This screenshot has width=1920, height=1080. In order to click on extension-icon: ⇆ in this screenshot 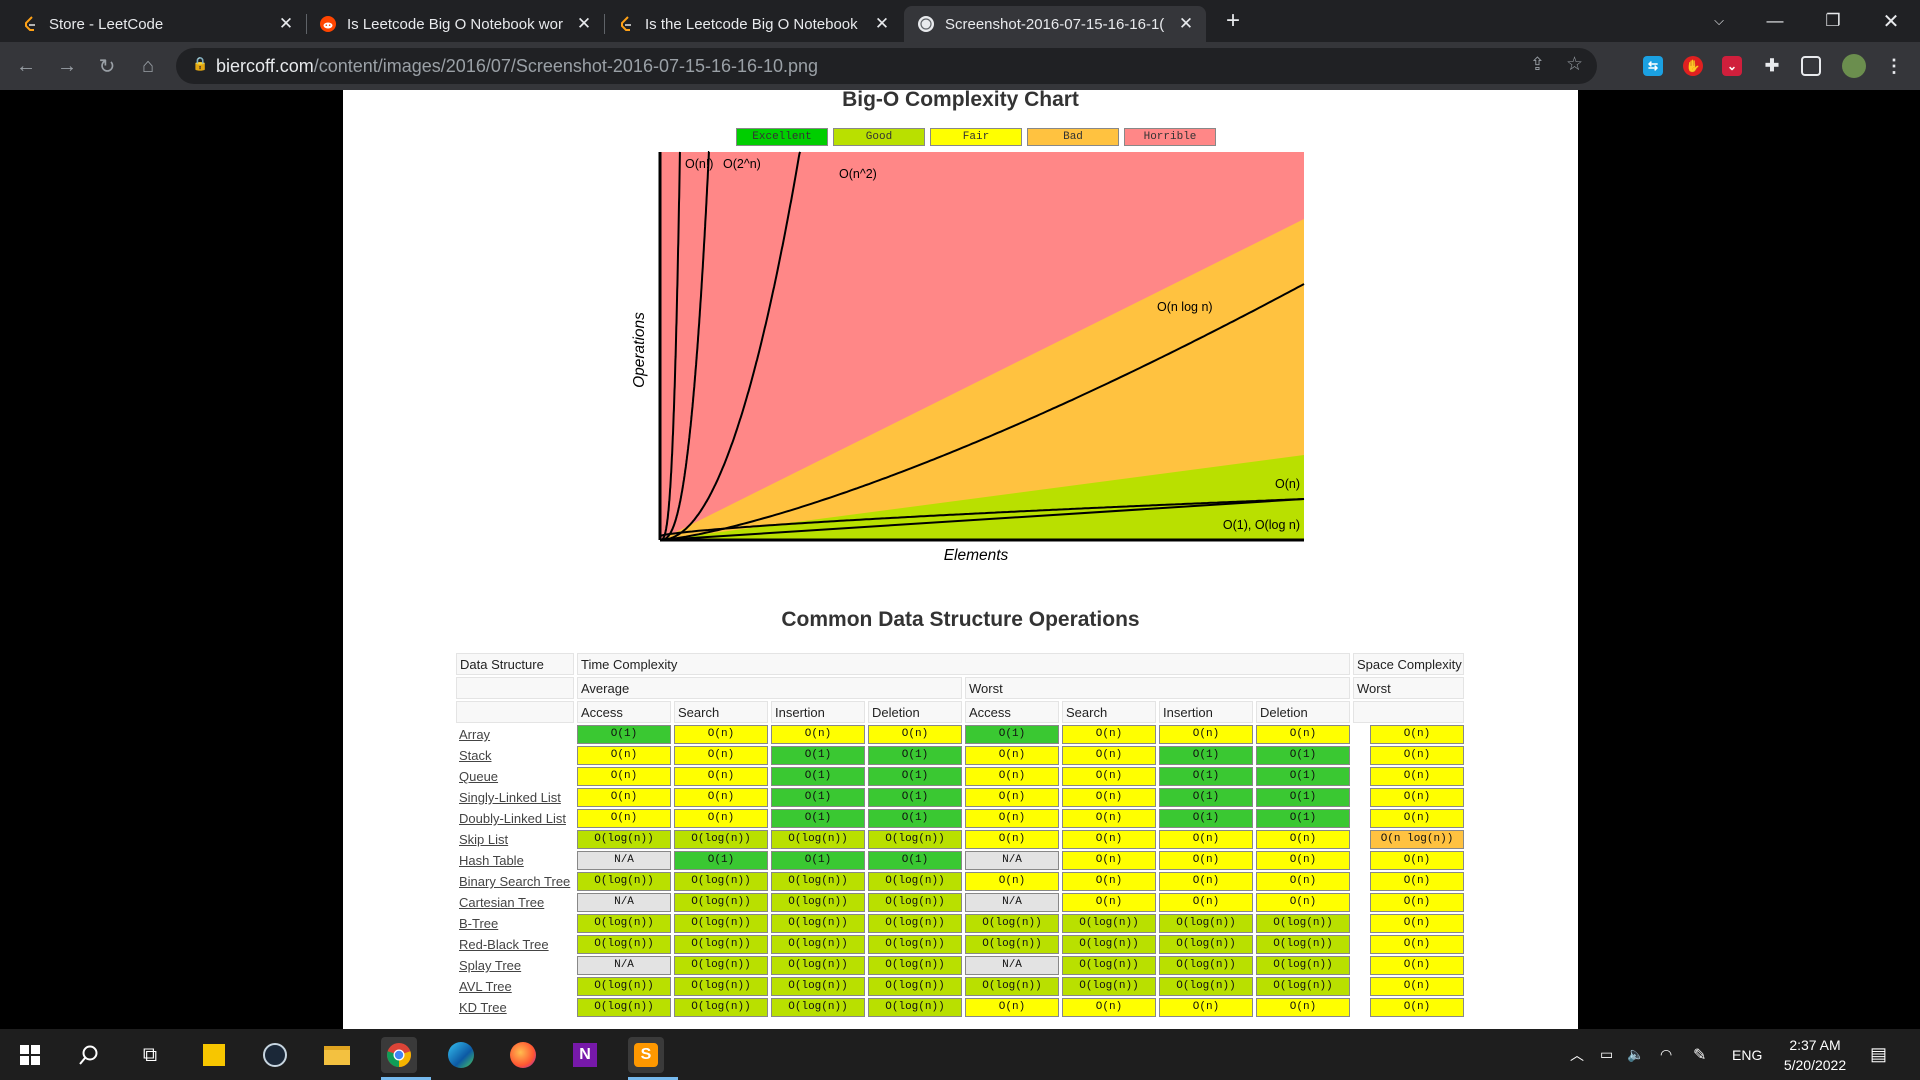, I will do `click(1653, 66)`.